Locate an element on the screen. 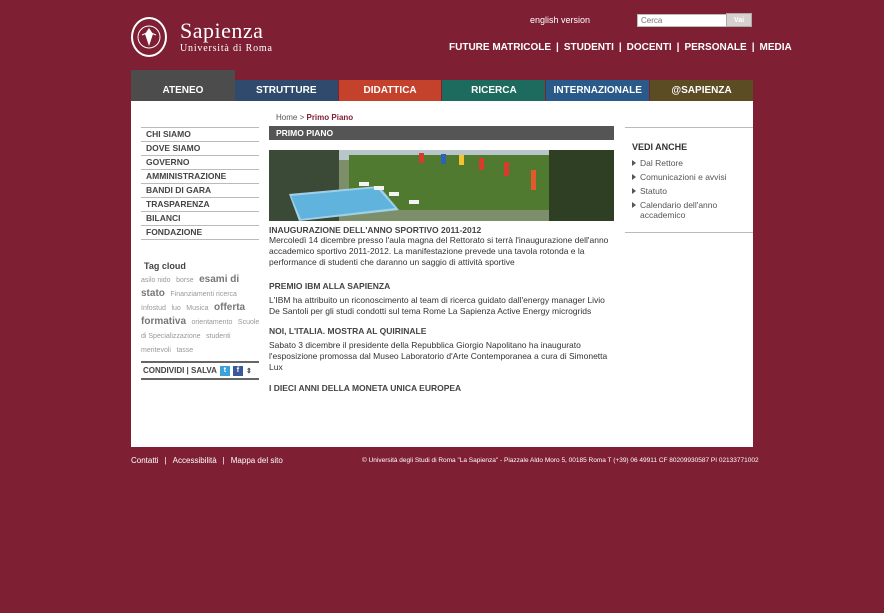  search-input is located at coordinates (682, 20).